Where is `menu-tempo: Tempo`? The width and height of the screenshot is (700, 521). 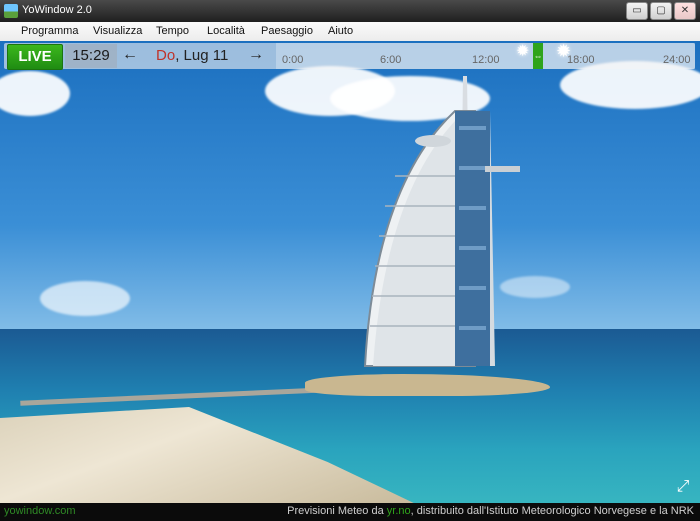
menu-tempo: Tempo is located at coordinates (172, 31).